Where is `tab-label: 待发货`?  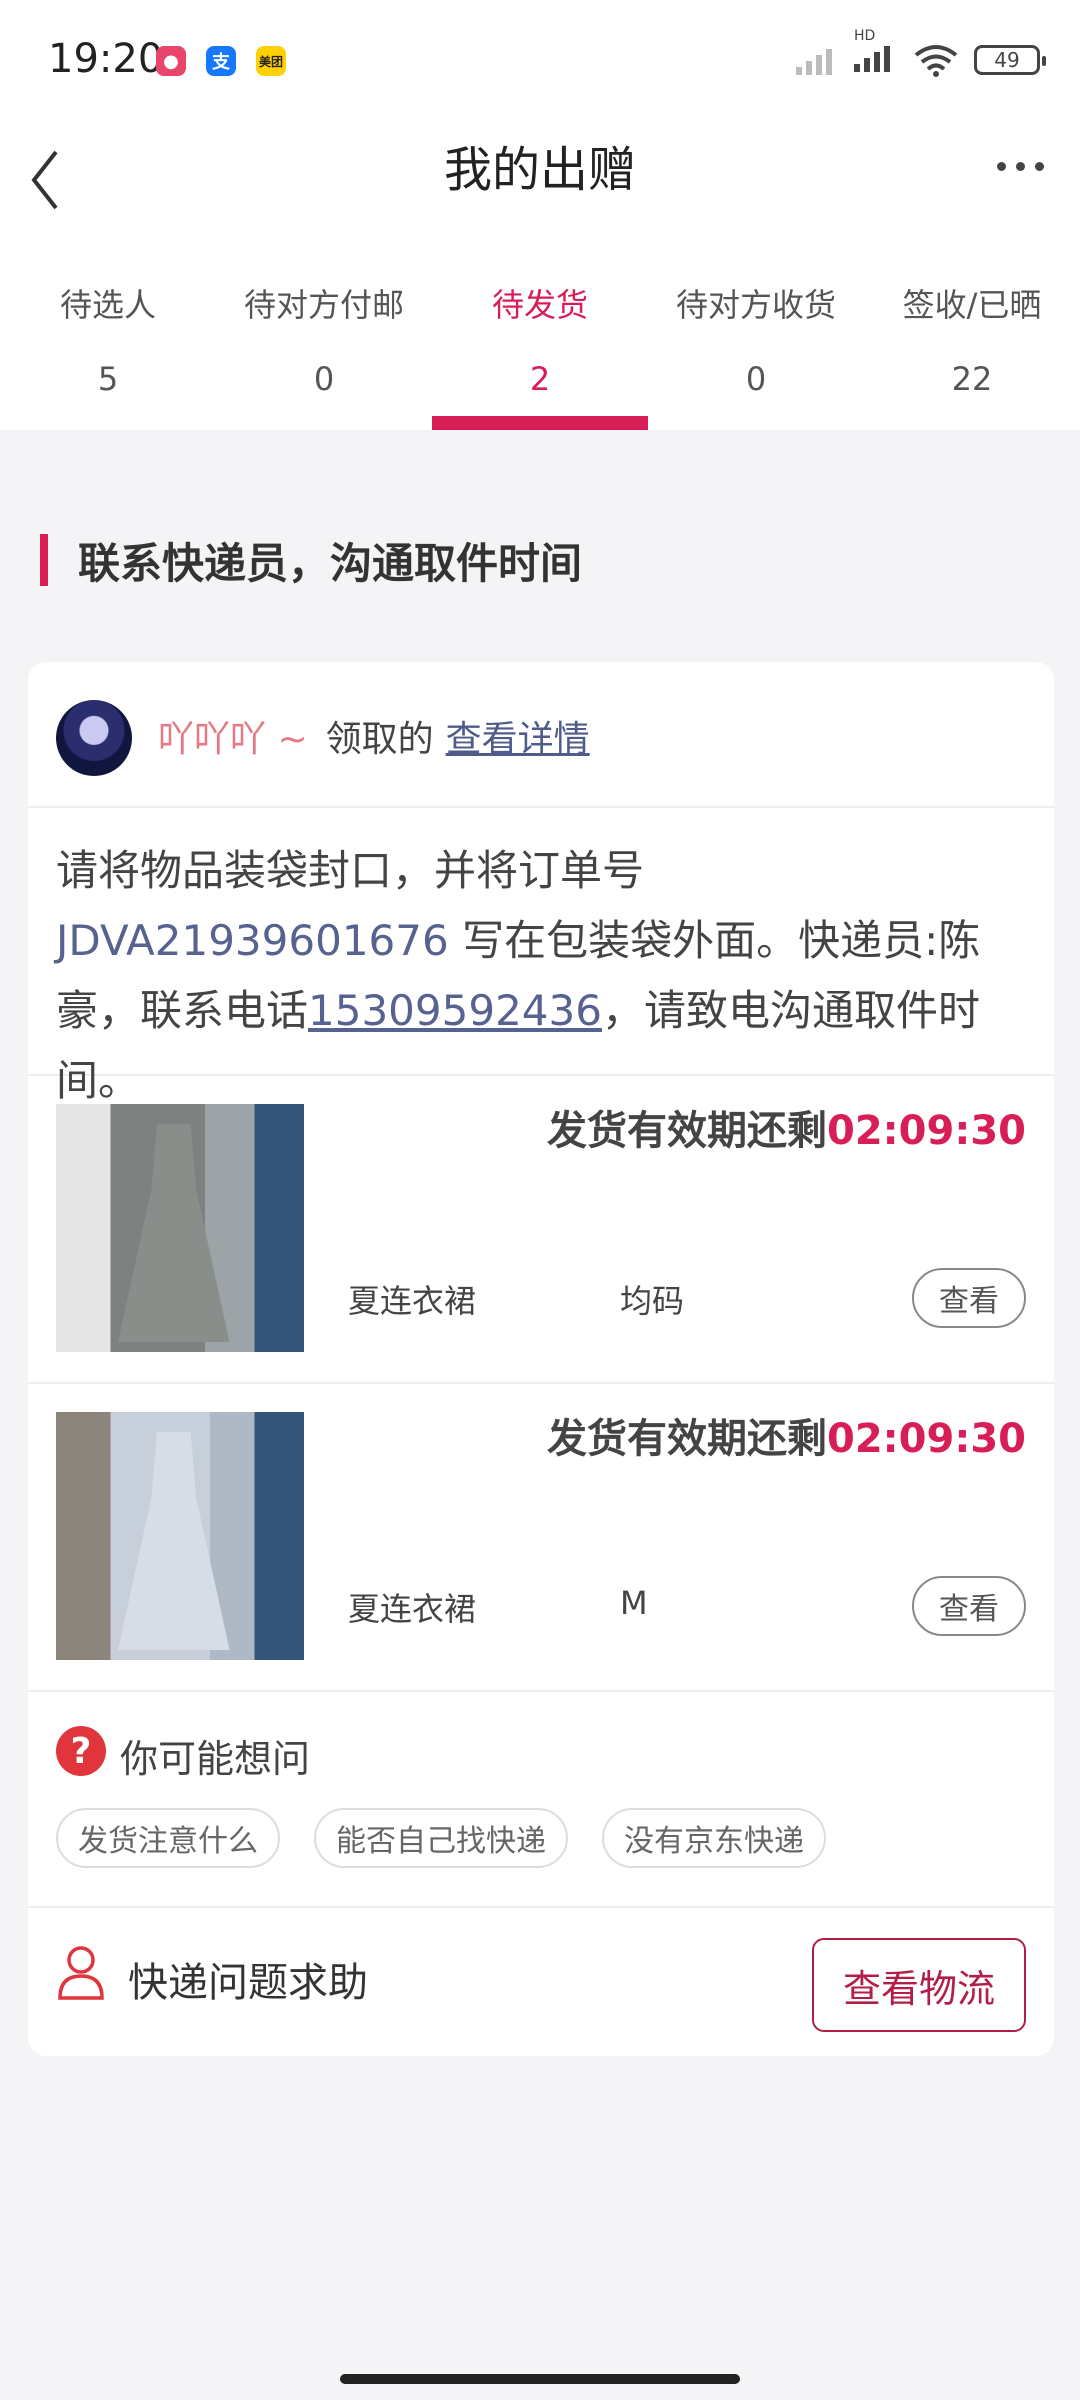
tab-label: 待发货 is located at coordinates (539, 305).